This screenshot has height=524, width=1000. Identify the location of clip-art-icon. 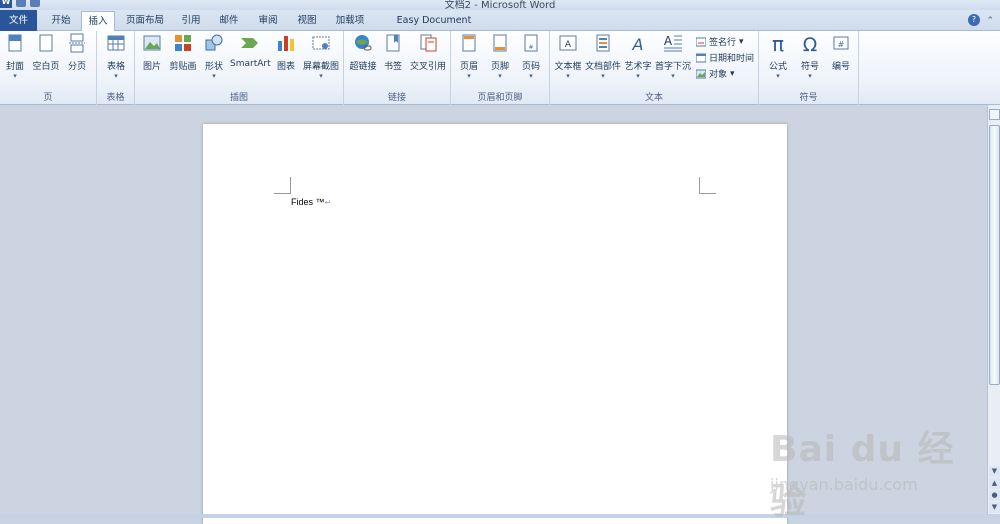
(183, 43).